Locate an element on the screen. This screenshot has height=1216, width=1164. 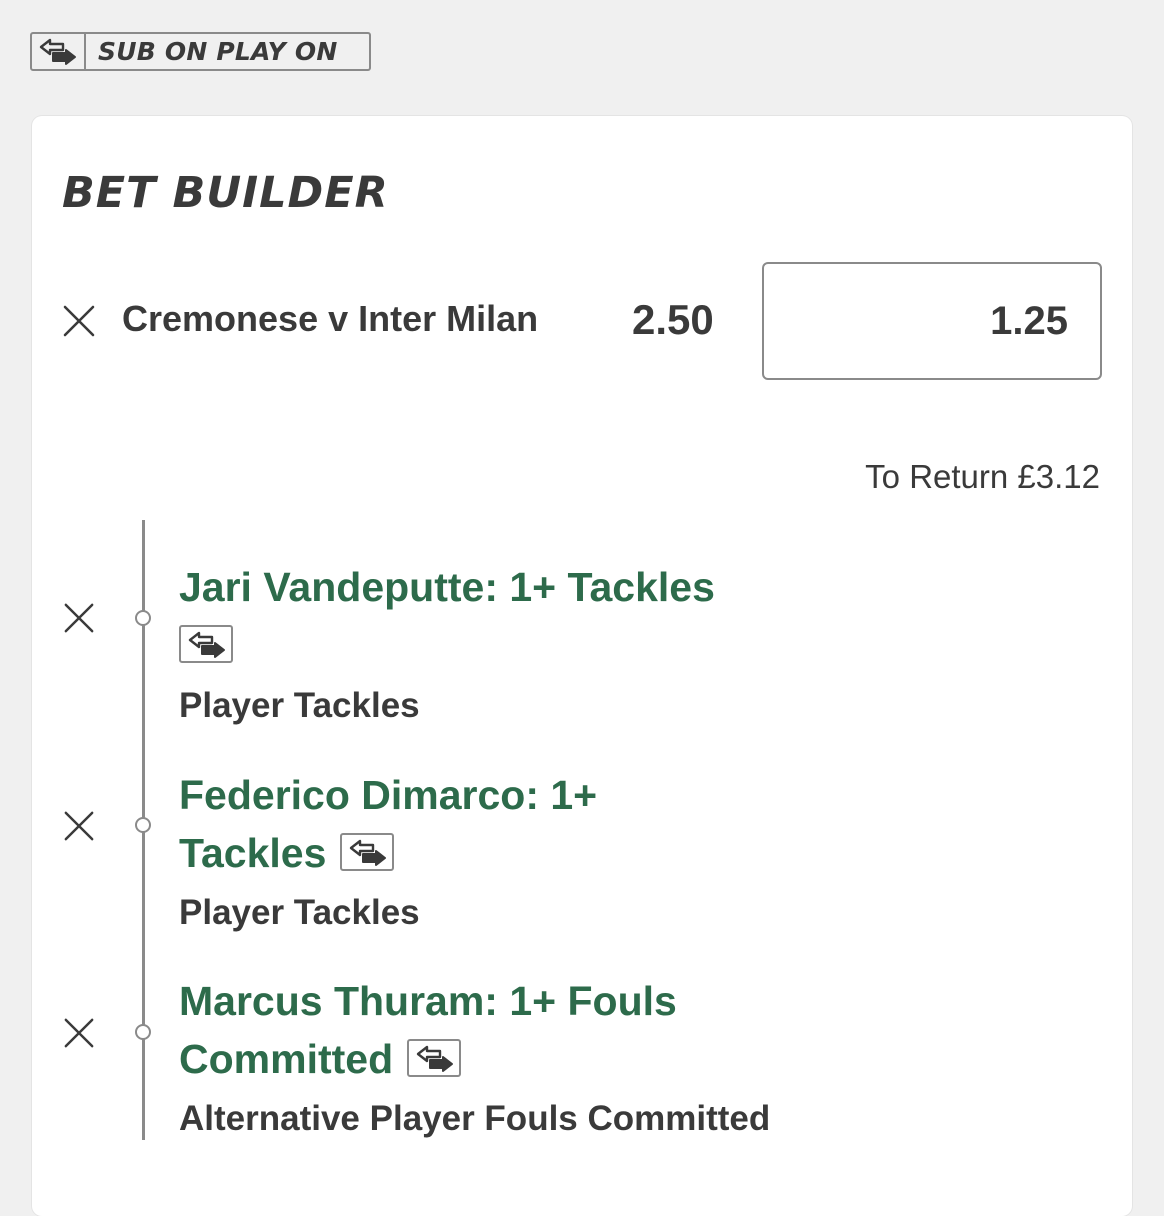
leg-market: Alternative Player Fouls Committed is located at coordinates (475, 1118).